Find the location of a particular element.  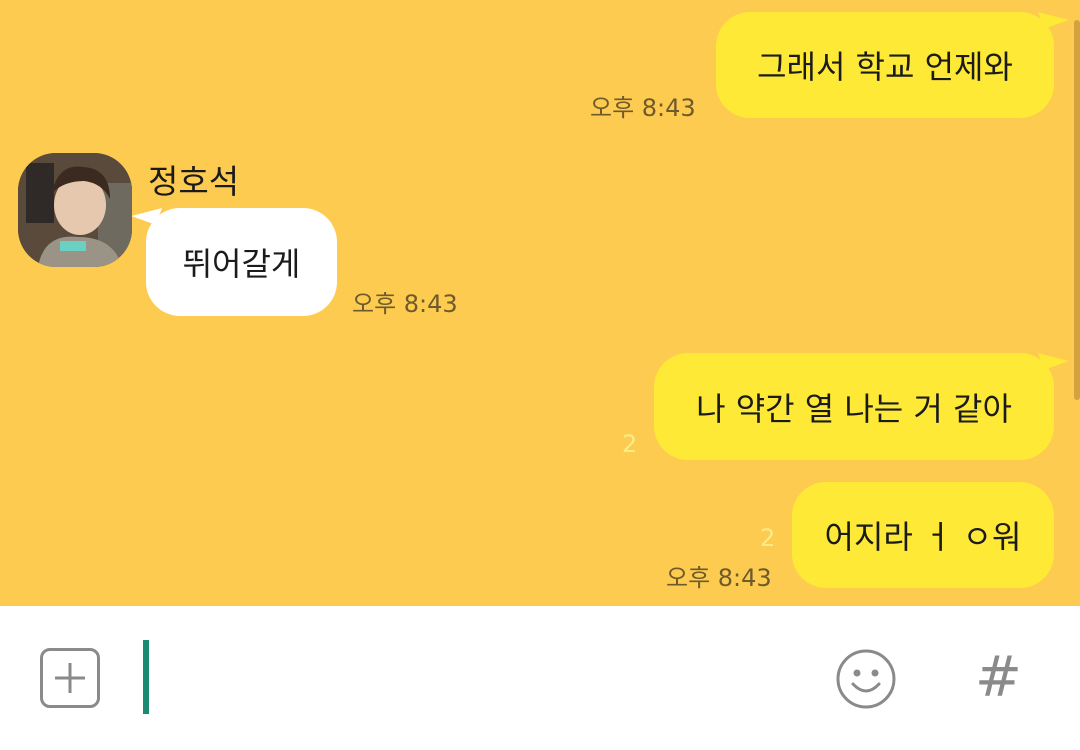

attach-button is located at coordinates (70, 678).